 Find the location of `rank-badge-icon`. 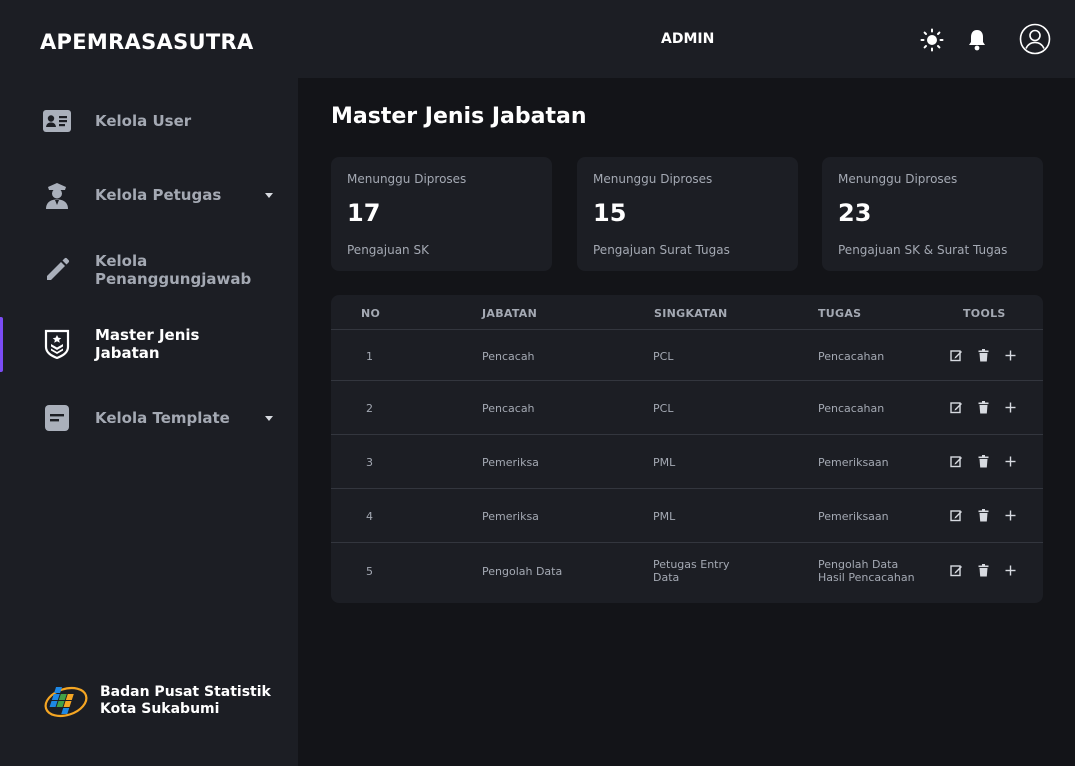

rank-badge-icon is located at coordinates (57, 344).